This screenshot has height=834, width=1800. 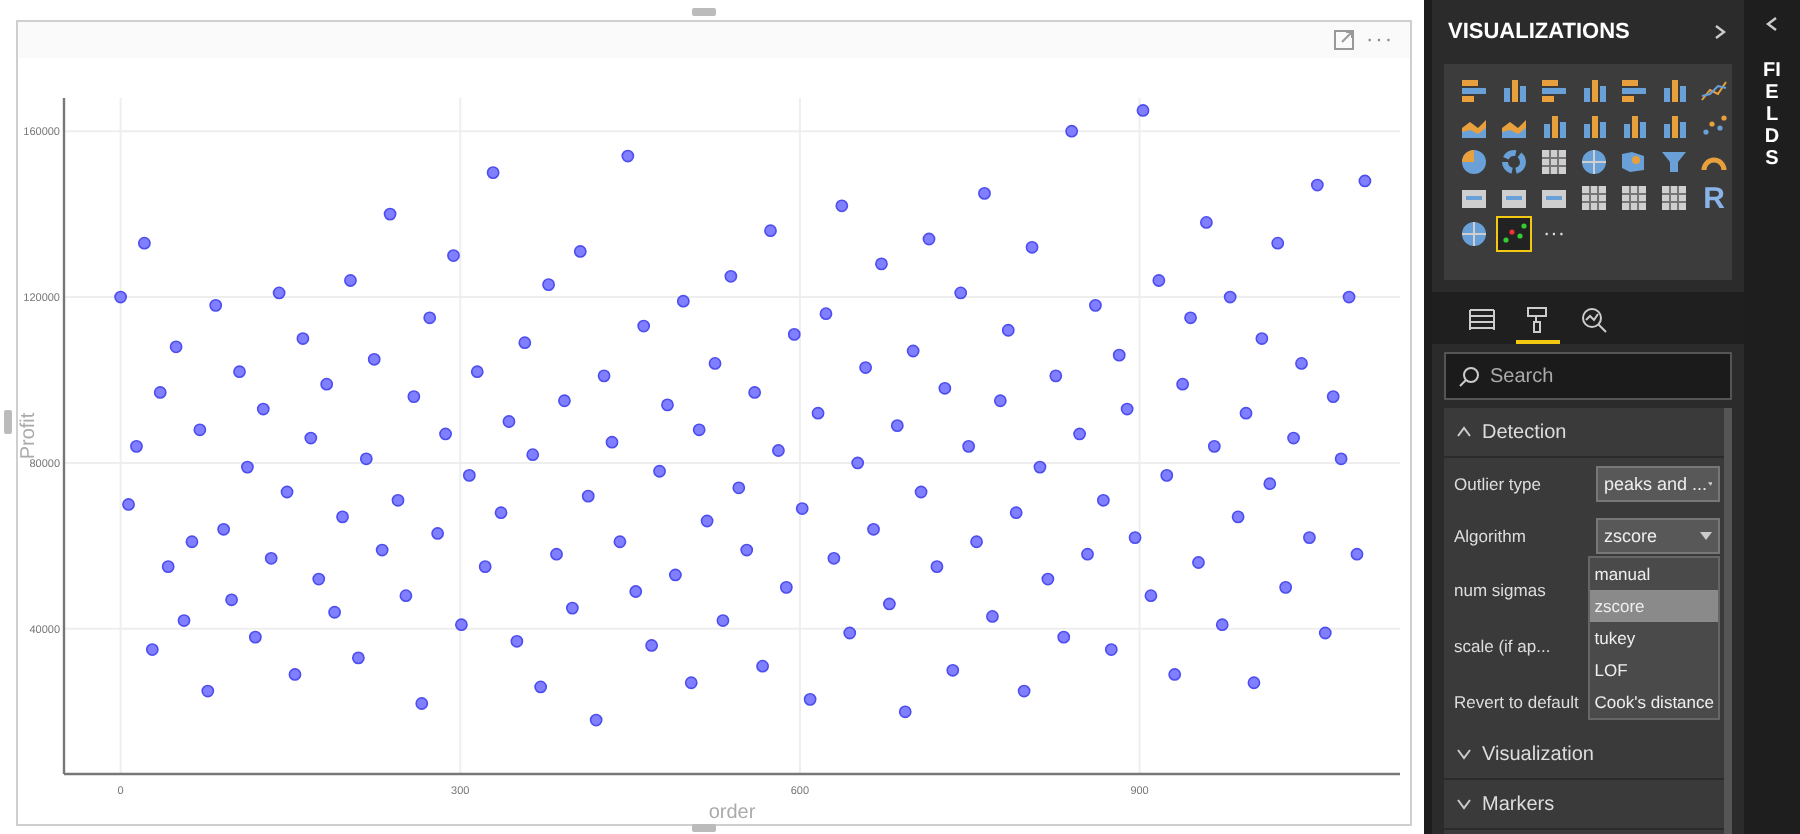 What do you see at coordinates (1344, 40) in the screenshot?
I see `focus-mode-icon` at bounding box center [1344, 40].